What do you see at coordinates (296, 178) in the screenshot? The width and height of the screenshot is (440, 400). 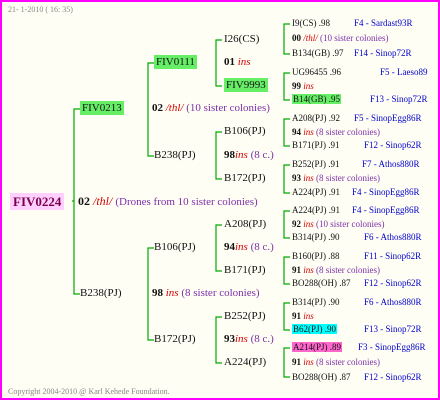 I see `gen4-mid-gen: 93` at bounding box center [296, 178].